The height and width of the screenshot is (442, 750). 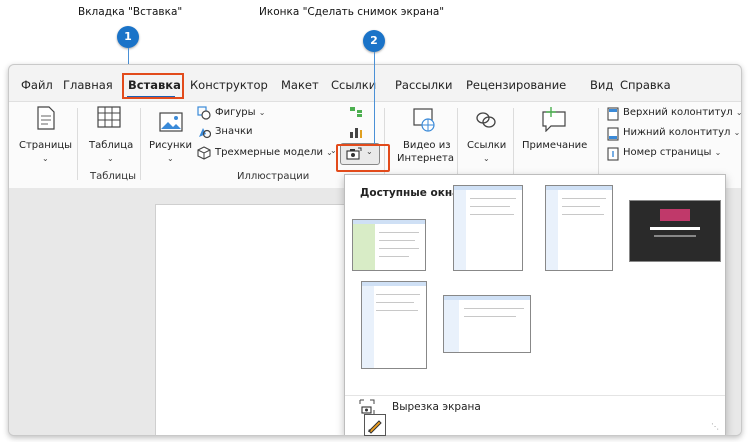 I want to click on header-button: Верхний колонтитул ⌄, so click(x=682, y=112).